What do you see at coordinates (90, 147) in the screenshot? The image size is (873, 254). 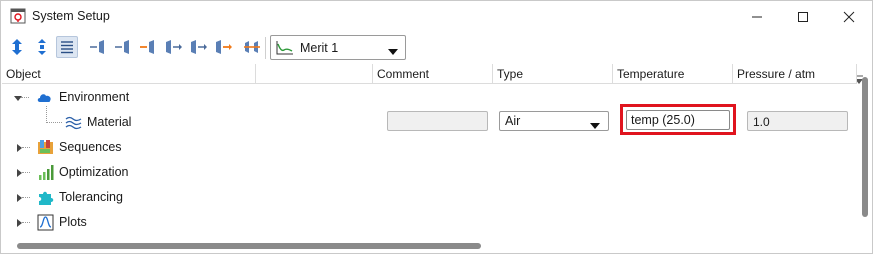 I see `tree-label-sequences: Sequences` at bounding box center [90, 147].